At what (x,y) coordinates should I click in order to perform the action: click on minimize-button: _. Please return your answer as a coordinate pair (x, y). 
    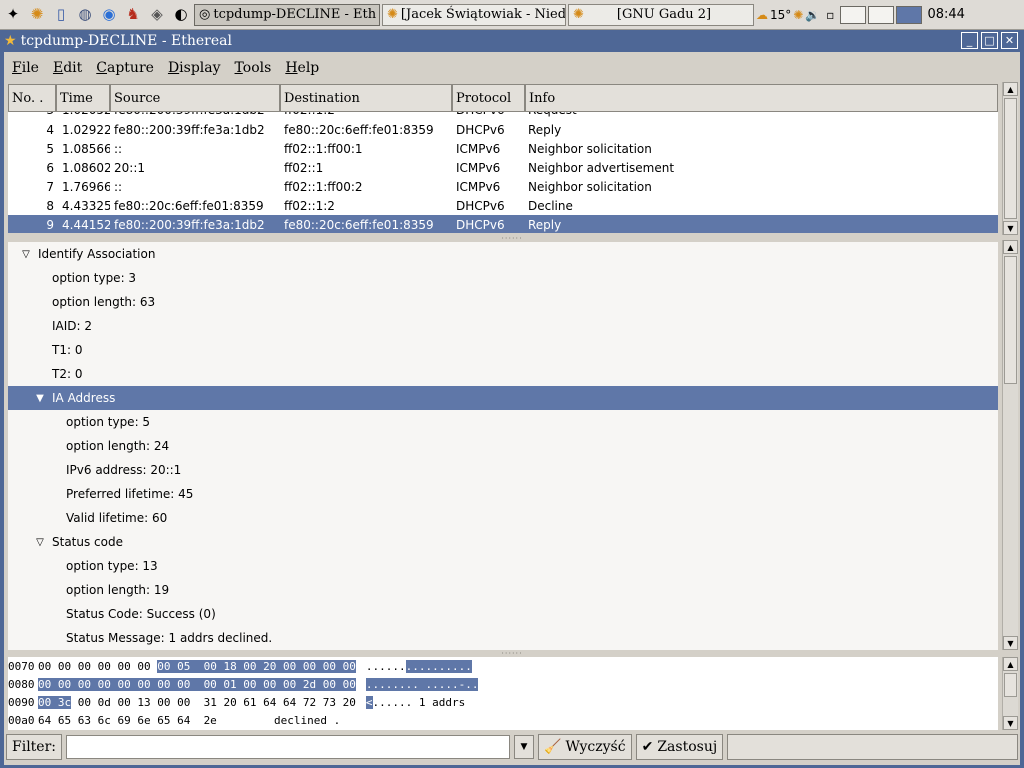
    Looking at the image, I should click on (969, 40).